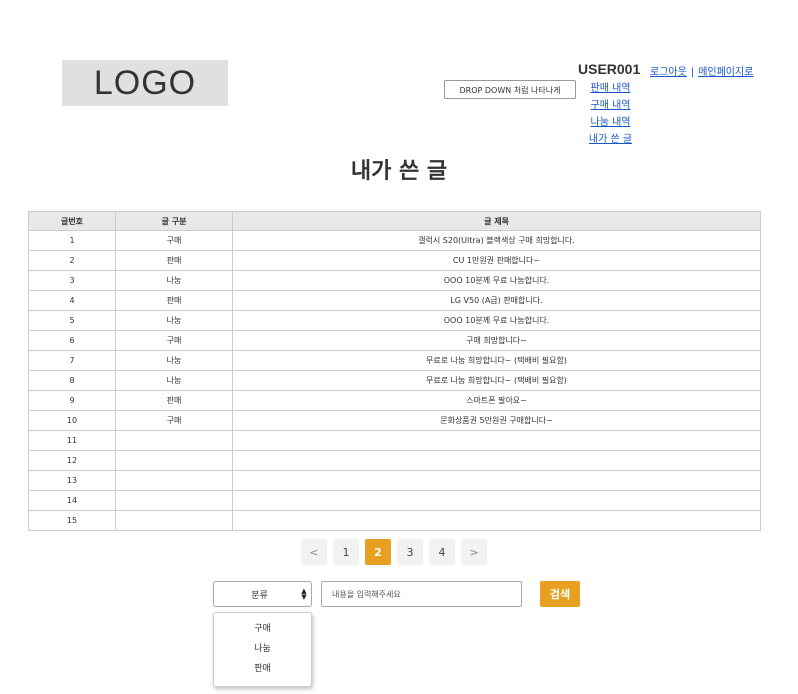  I want to click on table-row: 5 나눔 OOO 10분께 무료 나눔합니다., so click(394, 320).